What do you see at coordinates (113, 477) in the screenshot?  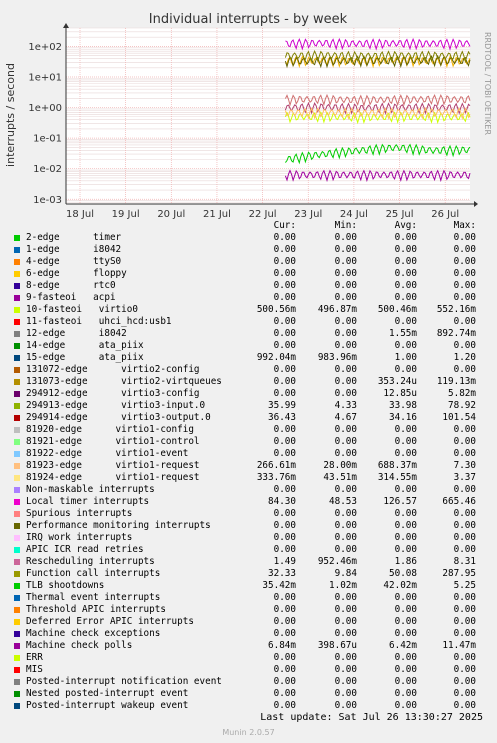 I see `legend-series-name: 81924-edge virtio1-request` at bounding box center [113, 477].